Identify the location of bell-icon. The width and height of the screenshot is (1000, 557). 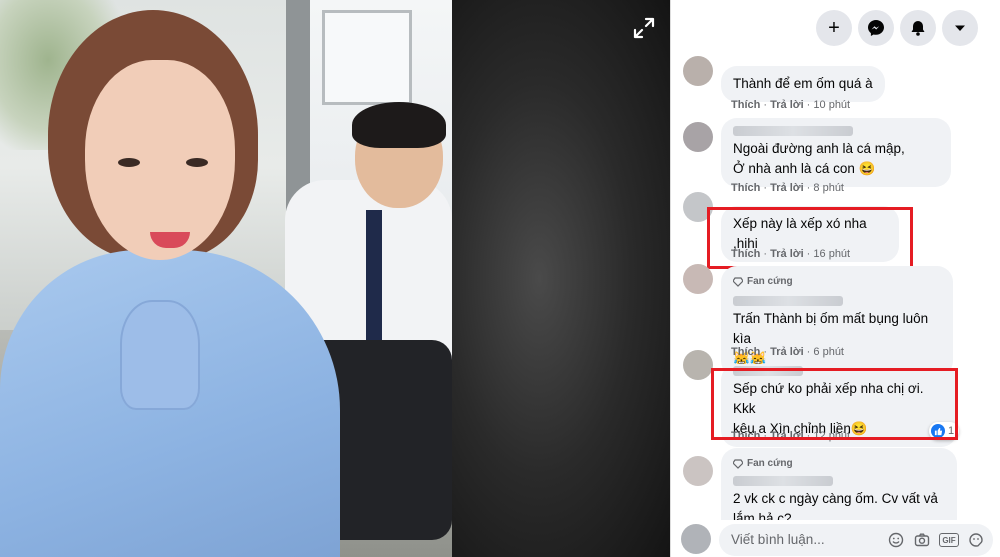
(918, 28).